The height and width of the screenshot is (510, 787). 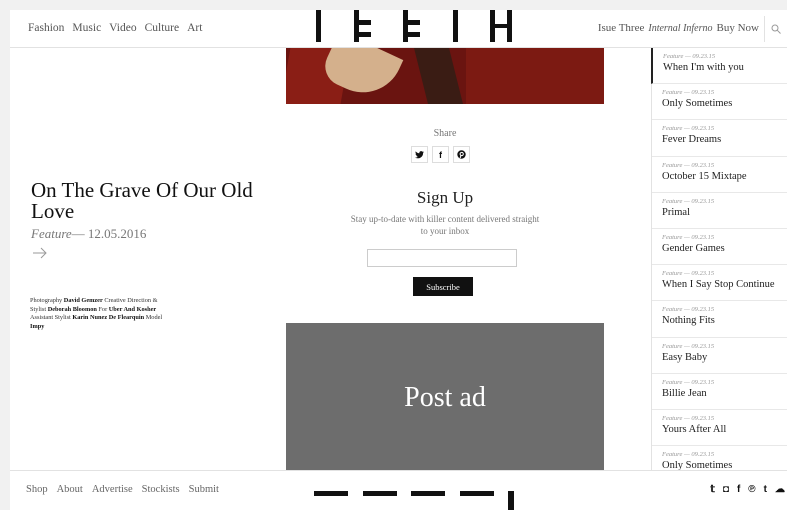 I want to click on footer-link-stockists: Stockists, so click(x=161, y=489).